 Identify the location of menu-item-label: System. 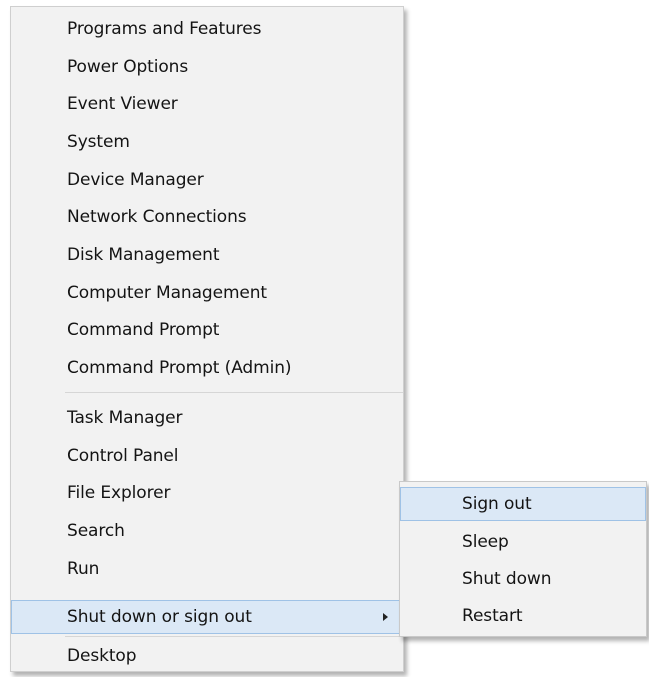
(98, 142).